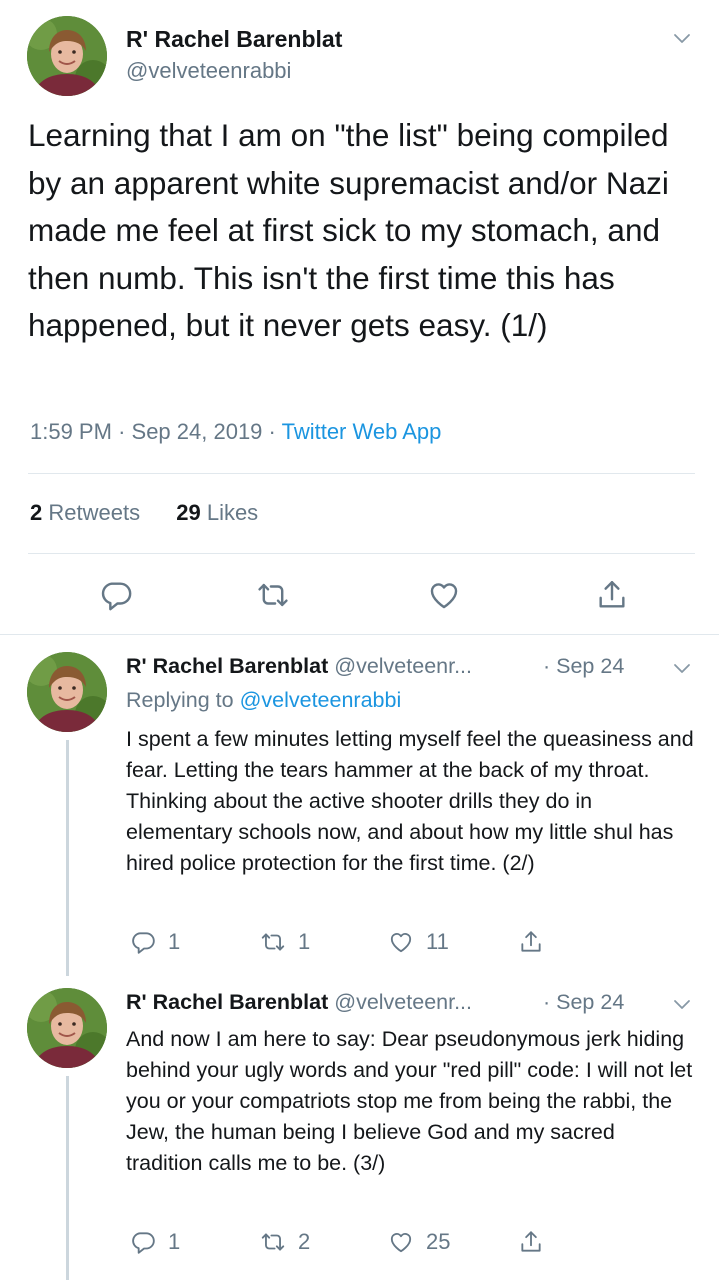  I want to click on likes-stat: 29 Likes, so click(217, 512).